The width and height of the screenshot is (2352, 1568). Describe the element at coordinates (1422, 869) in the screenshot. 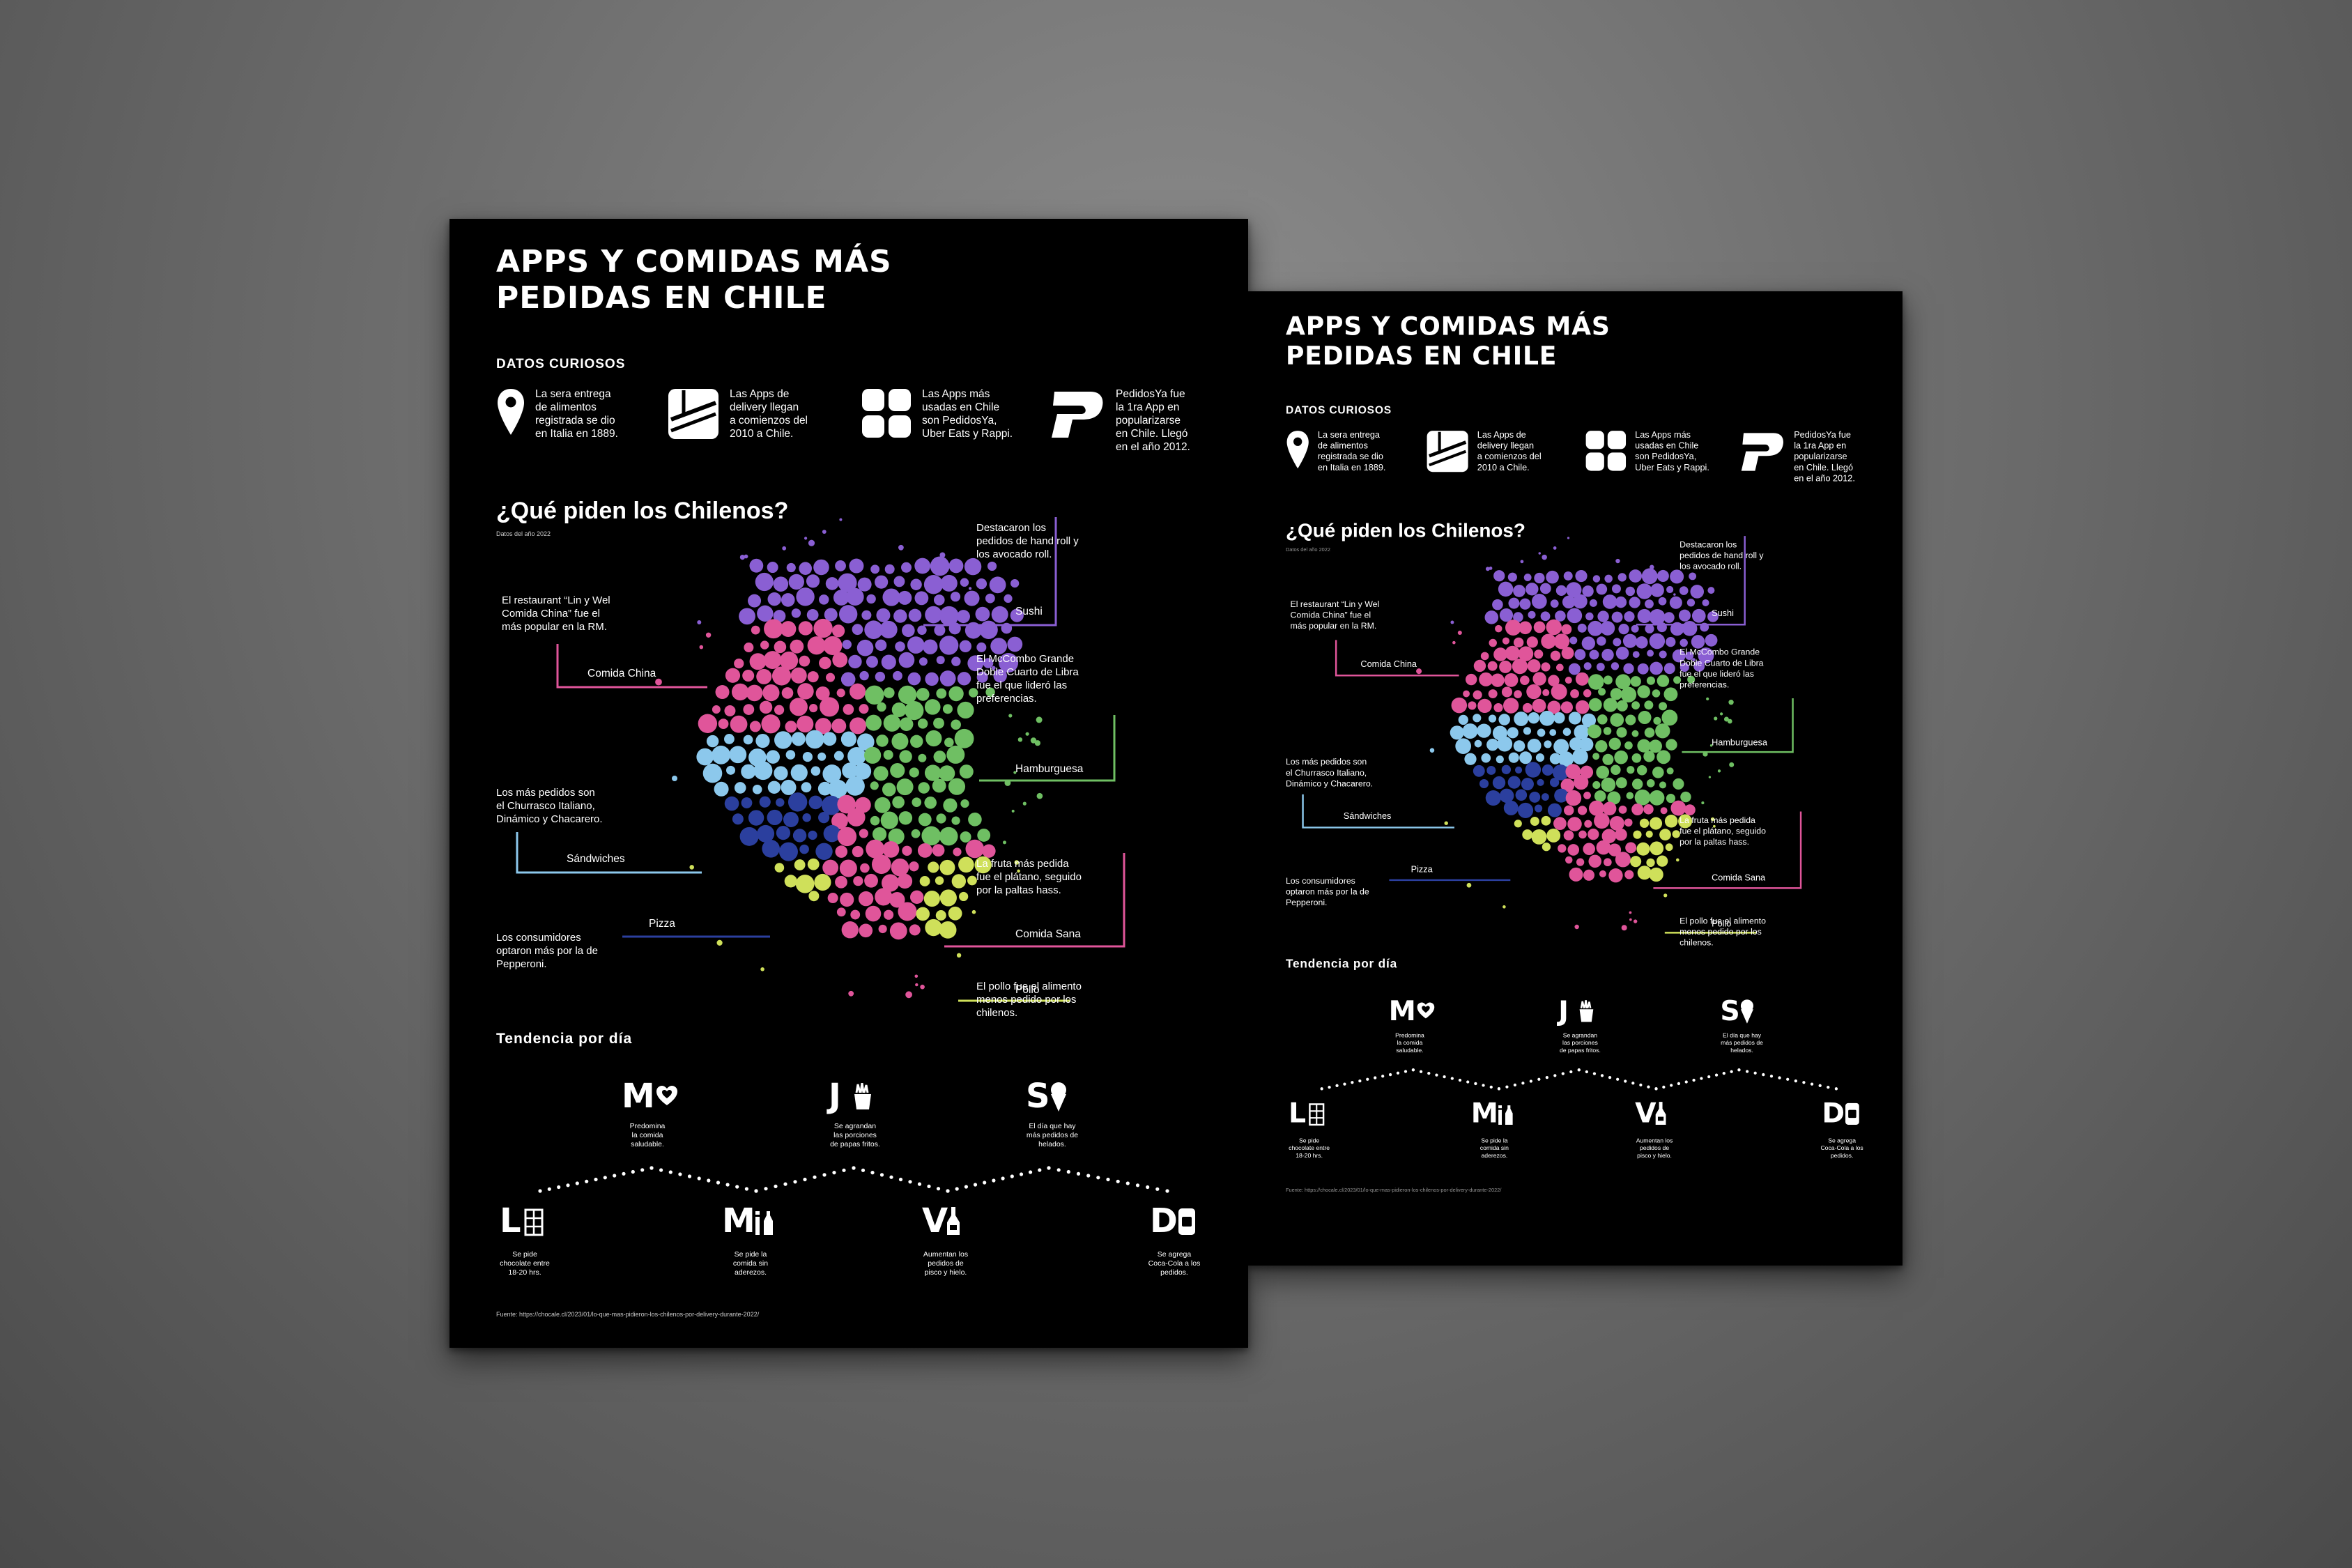

I see `label-pizza: Pizza` at that location.